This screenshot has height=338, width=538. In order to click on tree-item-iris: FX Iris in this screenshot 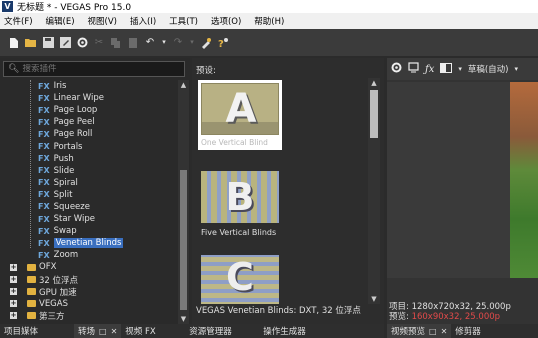, I will do `click(89, 86)`.